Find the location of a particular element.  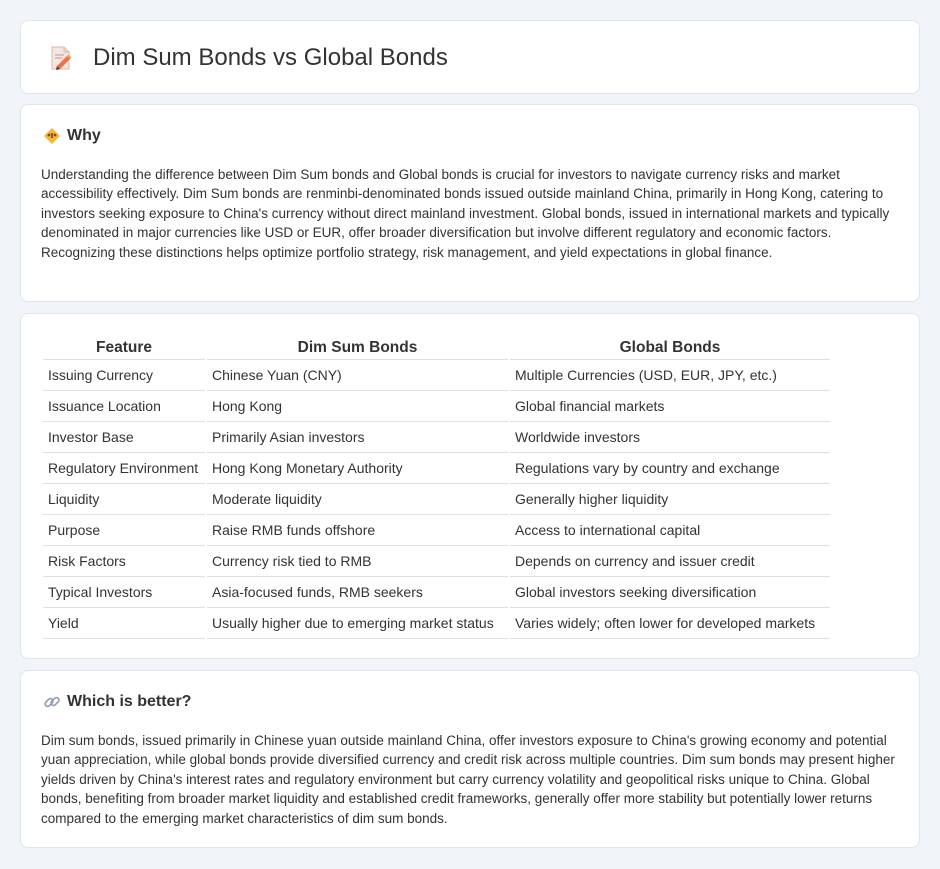

dim-sum-cell: Asia-focused funds, RMB seekers is located at coordinates (357, 592).